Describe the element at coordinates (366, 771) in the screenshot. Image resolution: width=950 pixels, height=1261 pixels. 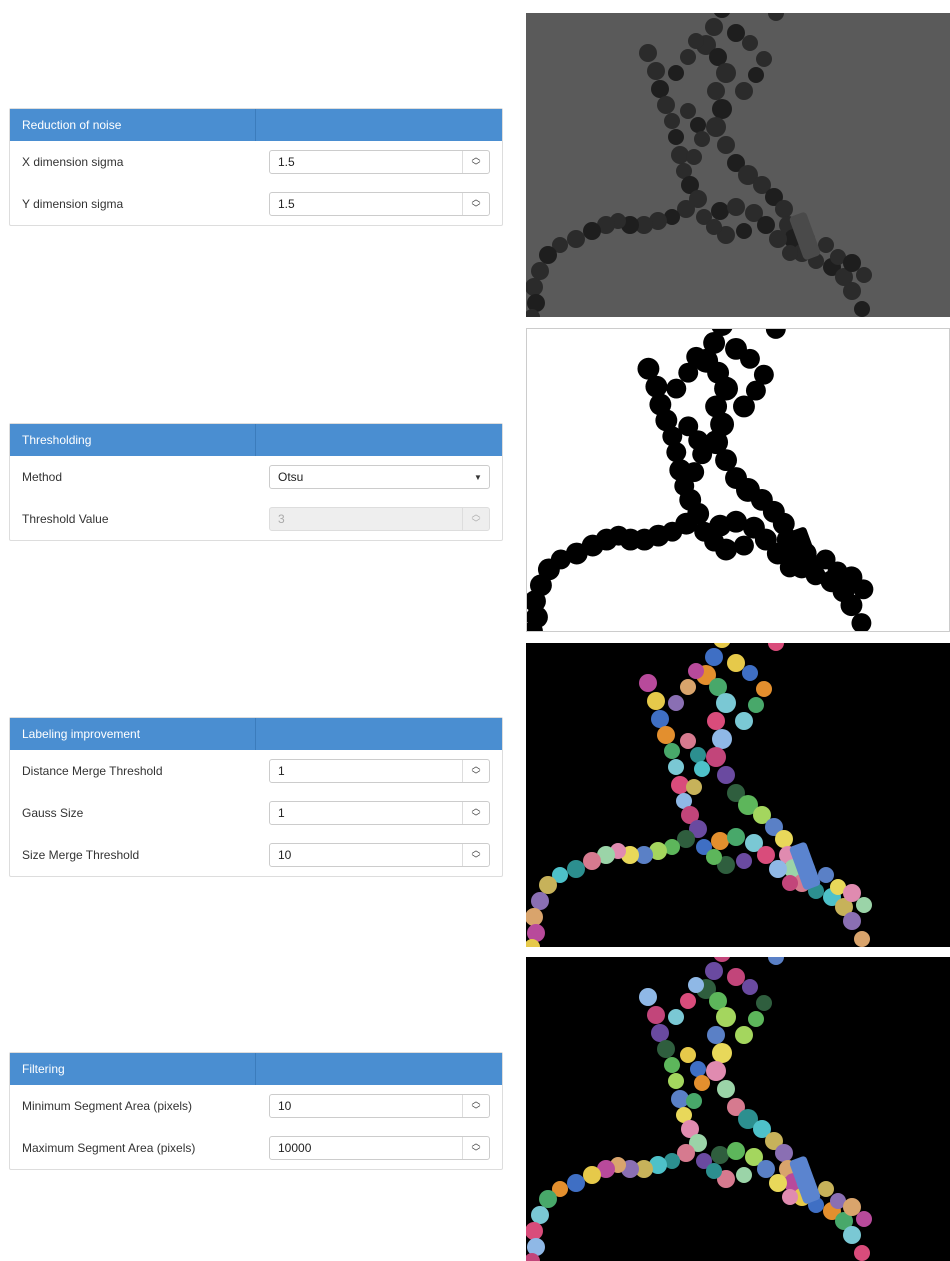
I see `distance-value: 1` at that location.